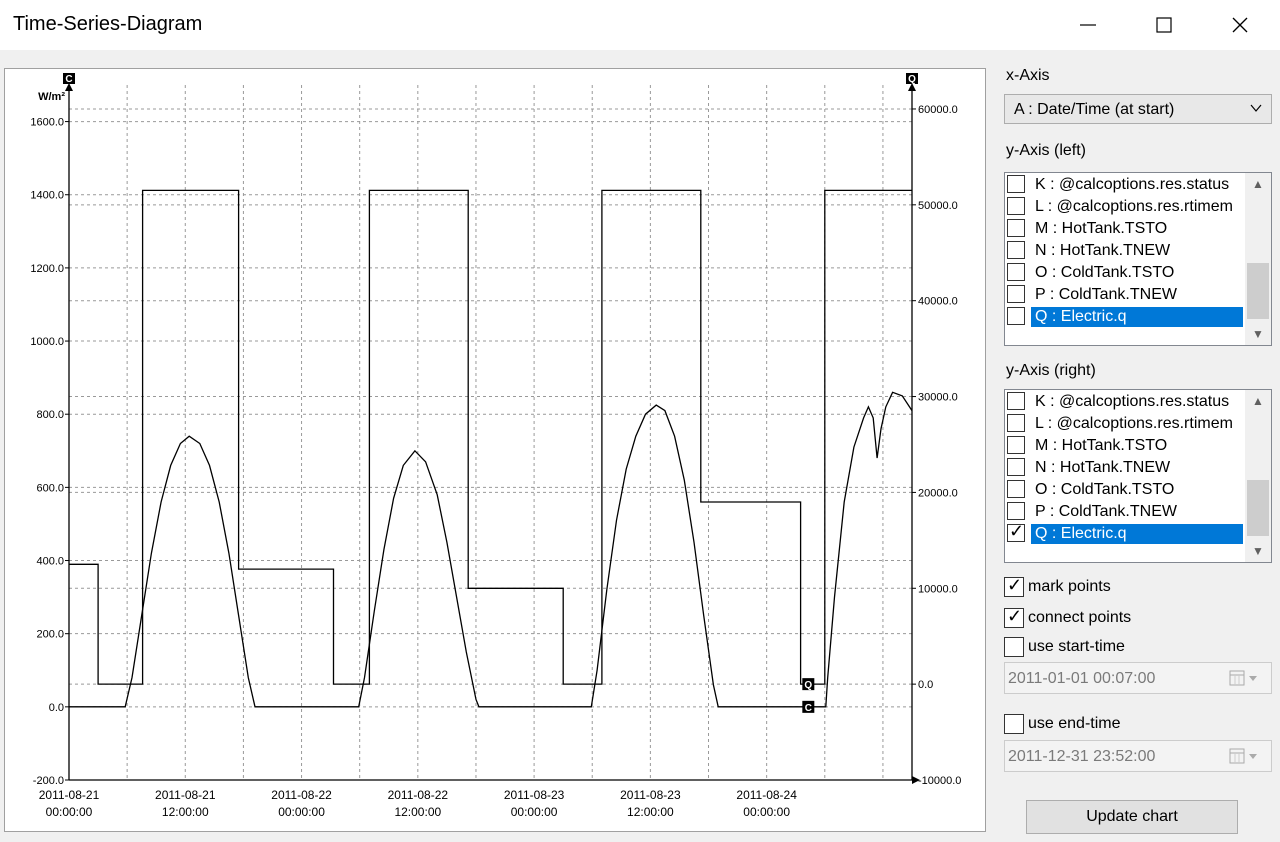 This screenshot has width=1280, height=842. Describe the element at coordinates (1134, 649) in the screenshot. I see `use-start-time-checkbox: use start-time` at that location.